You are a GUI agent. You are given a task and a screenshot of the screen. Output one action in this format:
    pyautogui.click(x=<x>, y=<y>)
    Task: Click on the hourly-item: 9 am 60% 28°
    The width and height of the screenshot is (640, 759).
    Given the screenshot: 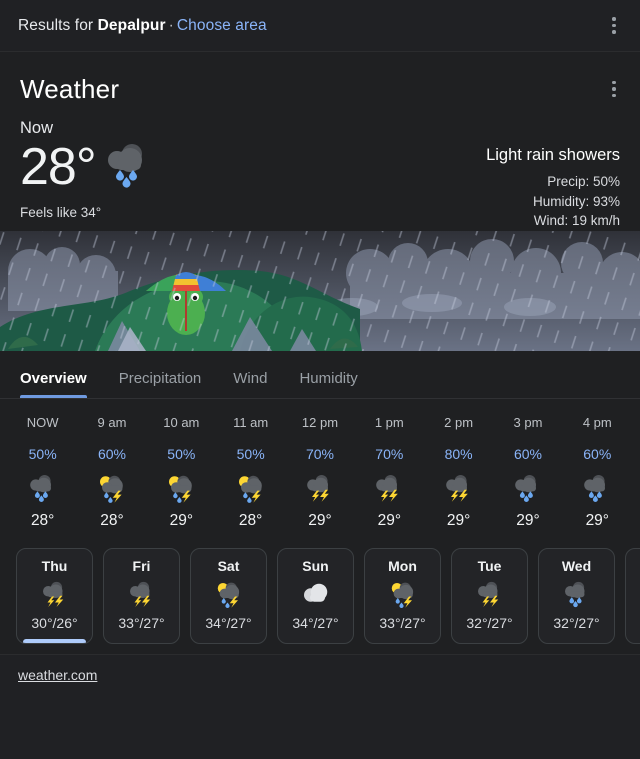 What is the action you would take?
    pyautogui.click(x=111, y=472)
    